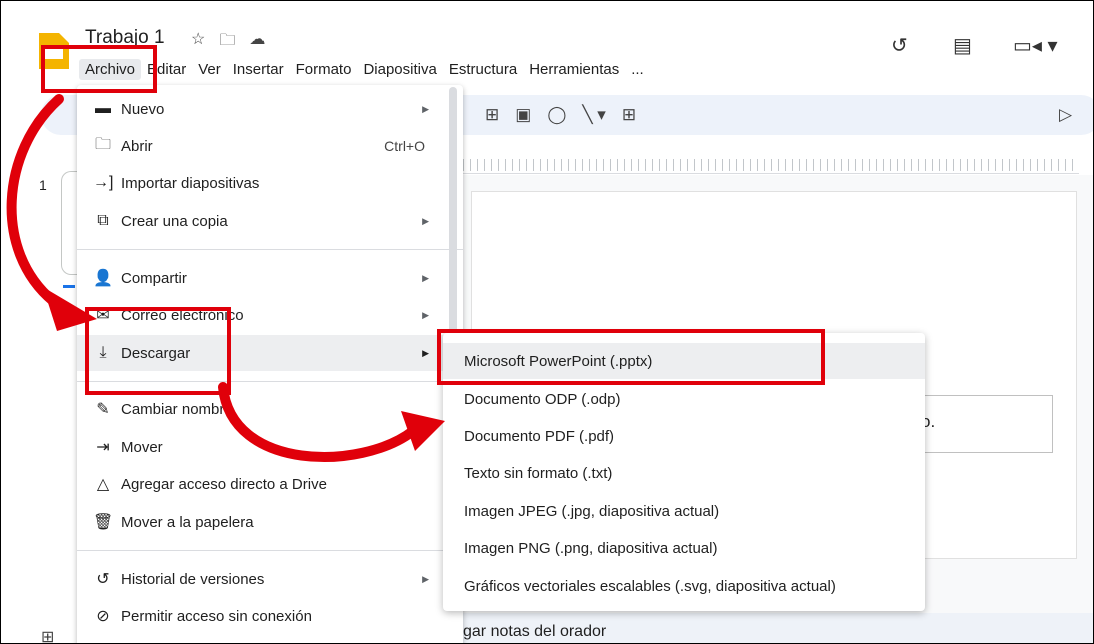 This screenshot has height=644, width=1094. I want to click on star-icon: ☆, so click(198, 42).